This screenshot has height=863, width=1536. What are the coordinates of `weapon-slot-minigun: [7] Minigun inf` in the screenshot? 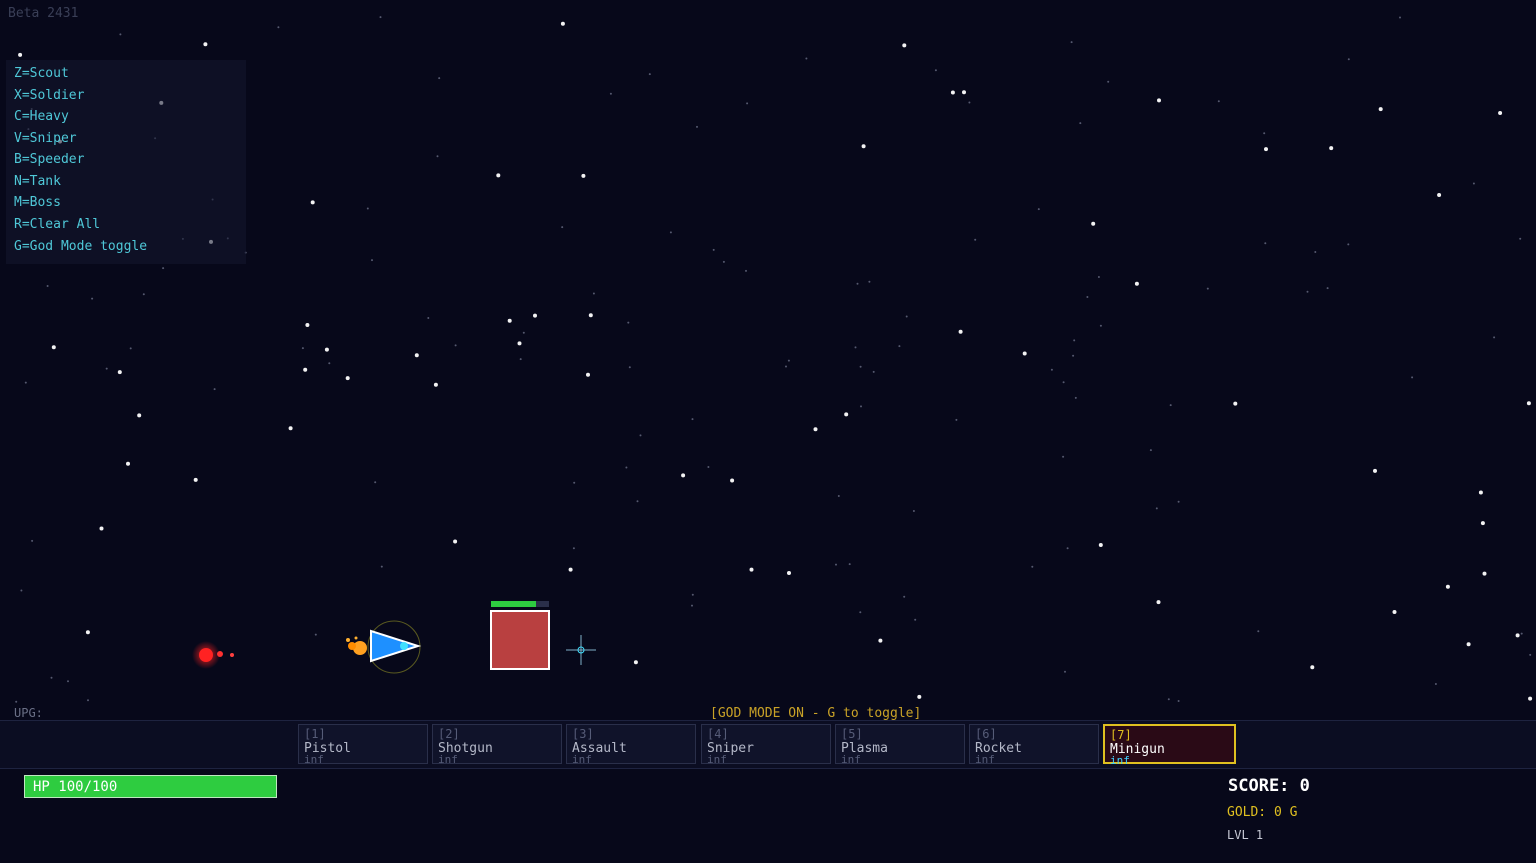 It's located at (1169, 745).